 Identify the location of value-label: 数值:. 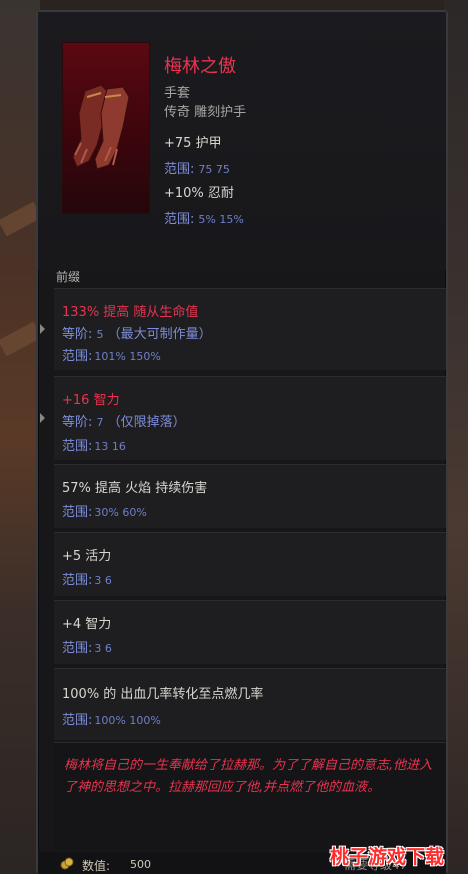
(96, 866).